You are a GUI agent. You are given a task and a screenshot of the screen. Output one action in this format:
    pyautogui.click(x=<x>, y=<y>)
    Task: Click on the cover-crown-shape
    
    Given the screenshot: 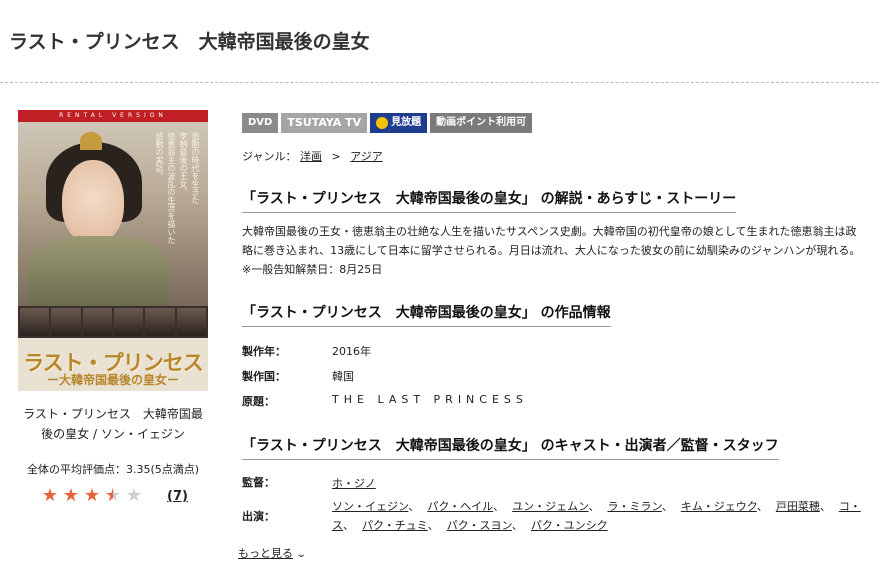 What is the action you would take?
    pyautogui.click(x=91, y=141)
    